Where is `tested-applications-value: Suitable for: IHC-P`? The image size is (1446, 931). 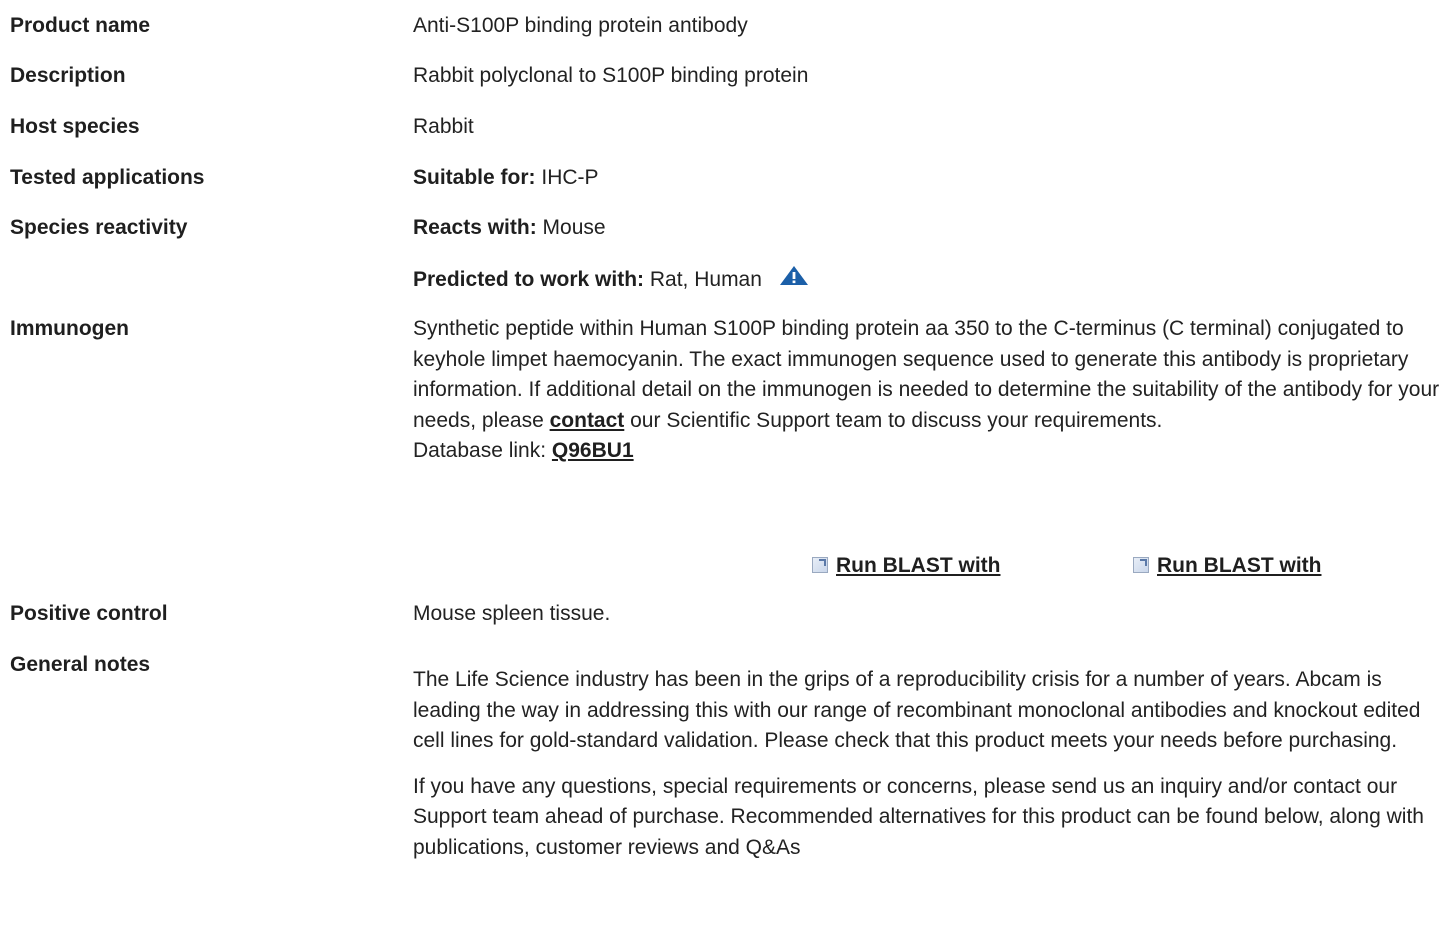
tested-applications-value: Suitable for: IHC-P is located at coordinates (928, 178).